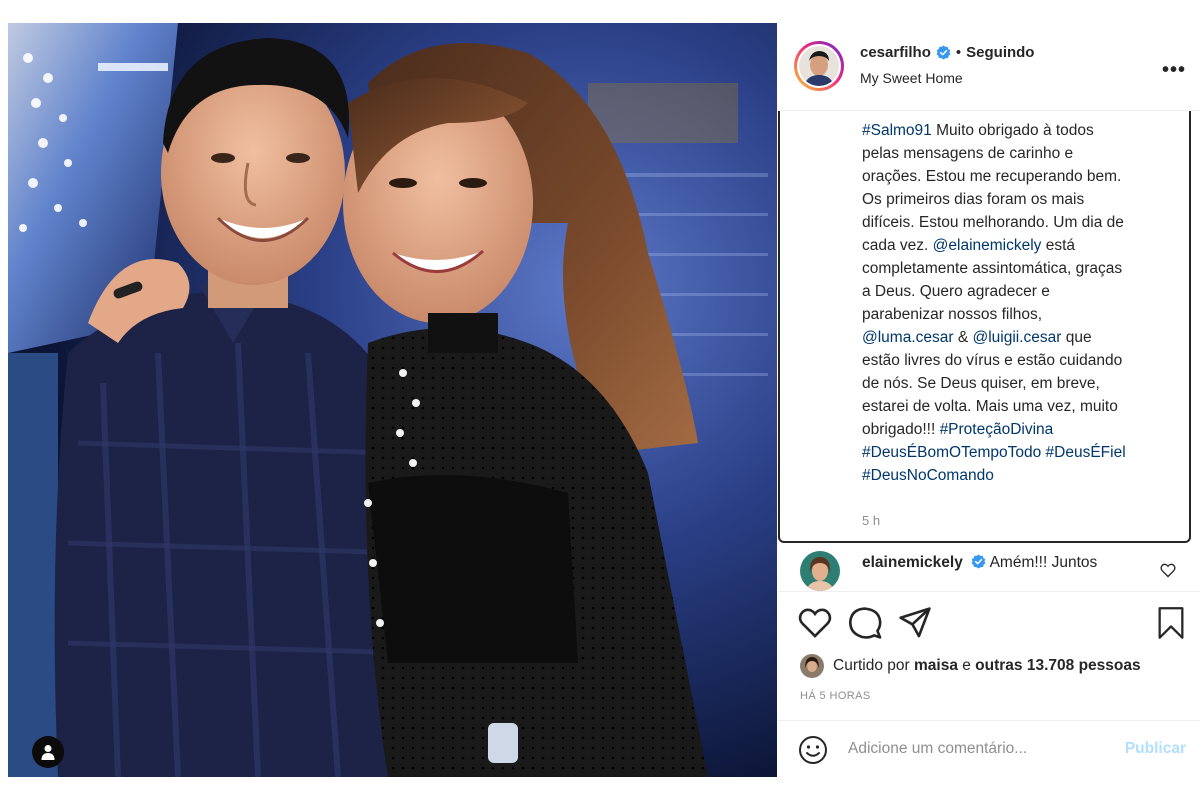 Image resolution: width=1200 pixels, height=800 pixels. I want to click on person-icon, so click(48, 752).